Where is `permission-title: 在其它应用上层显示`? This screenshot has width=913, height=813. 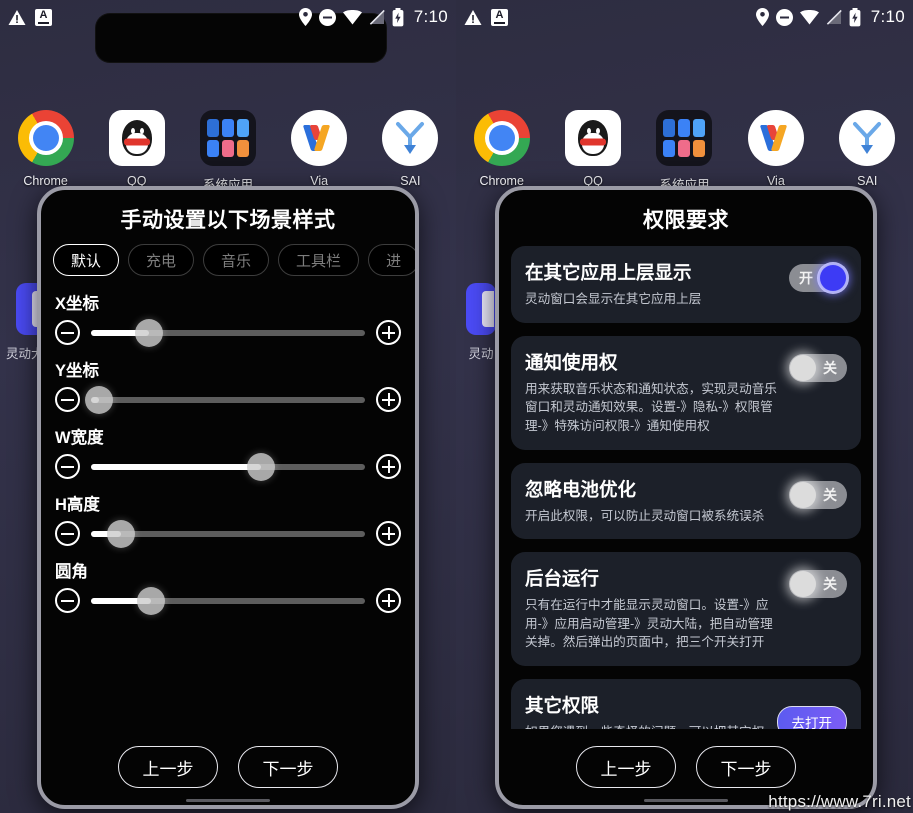 permission-title: 在其它应用上层显示 is located at coordinates (608, 272).